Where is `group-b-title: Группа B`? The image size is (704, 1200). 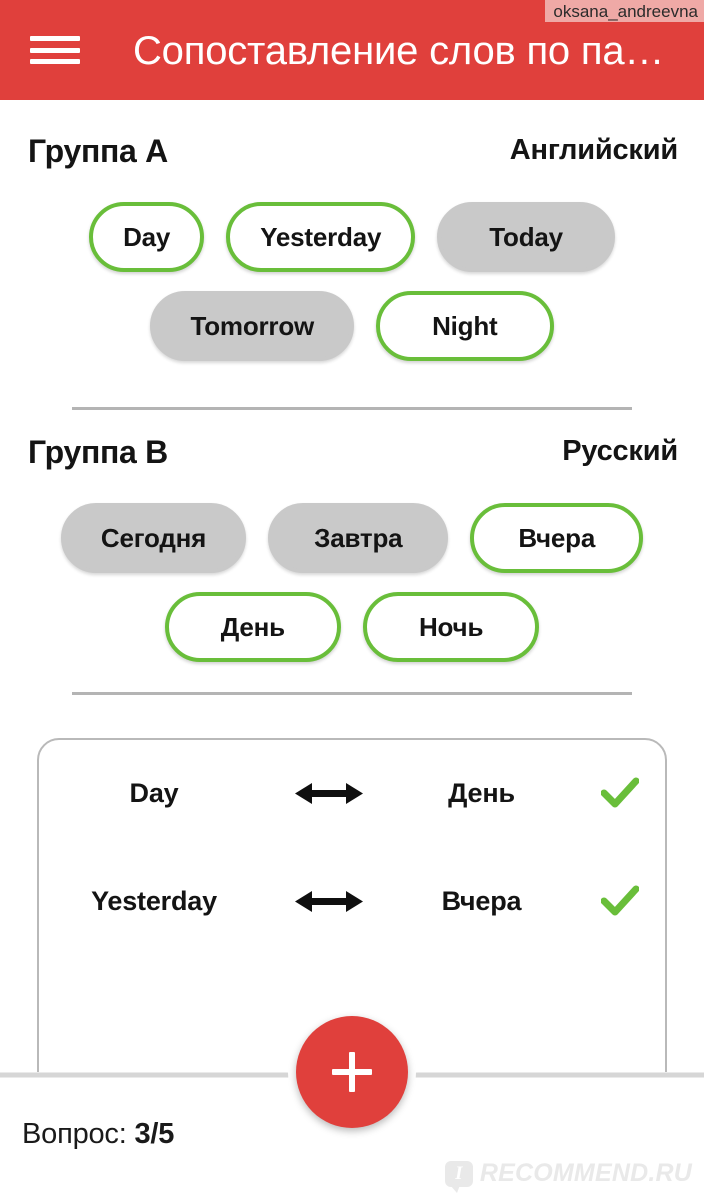 group-b-title: Группа B is located at coordinates (98, 452).